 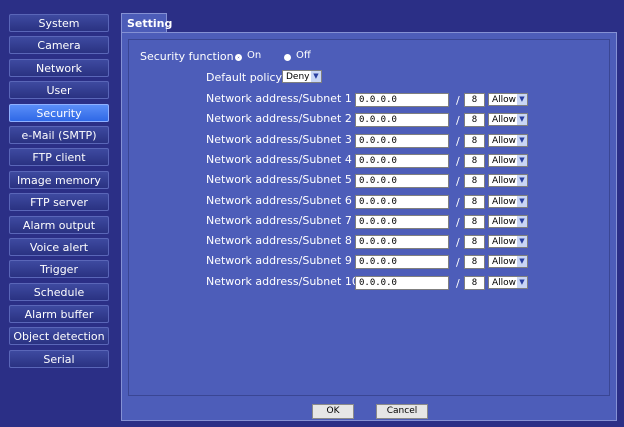 I want to click on default-policy-label: Default policy, so click(x=244, y=77).